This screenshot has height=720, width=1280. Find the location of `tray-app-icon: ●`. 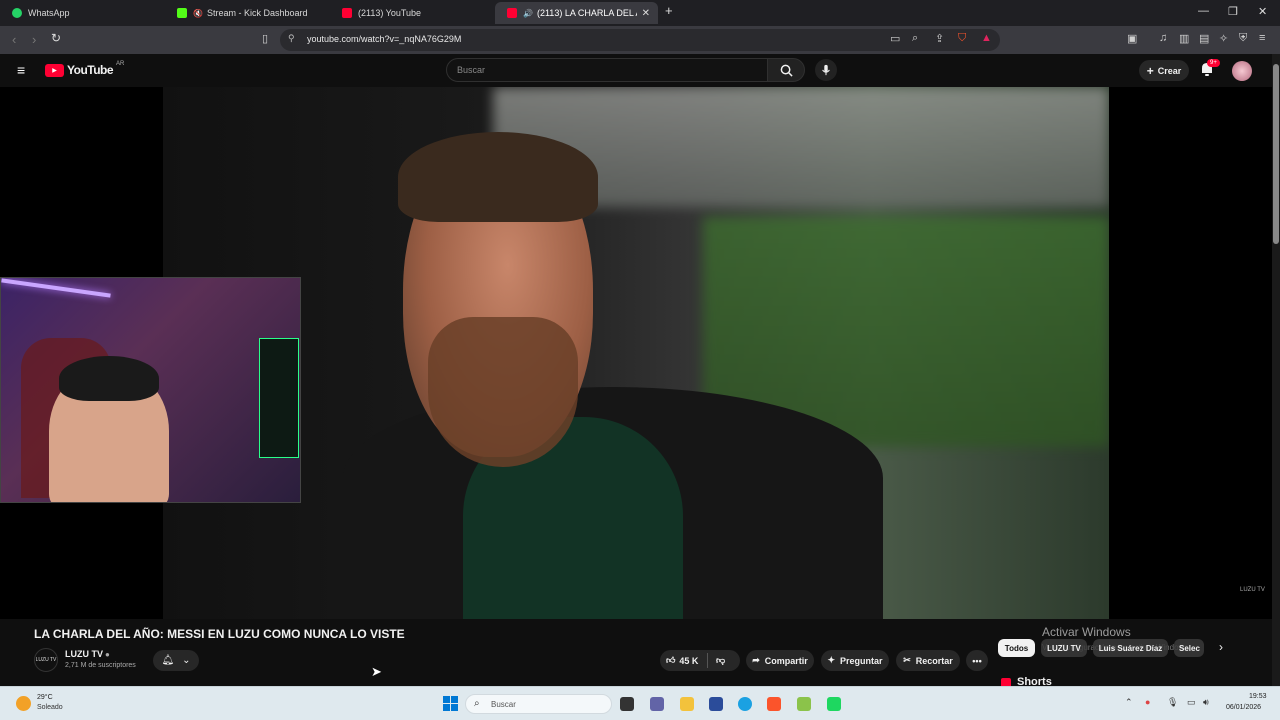

tray-app-icon: ● is located at coordinates (1147, 702).